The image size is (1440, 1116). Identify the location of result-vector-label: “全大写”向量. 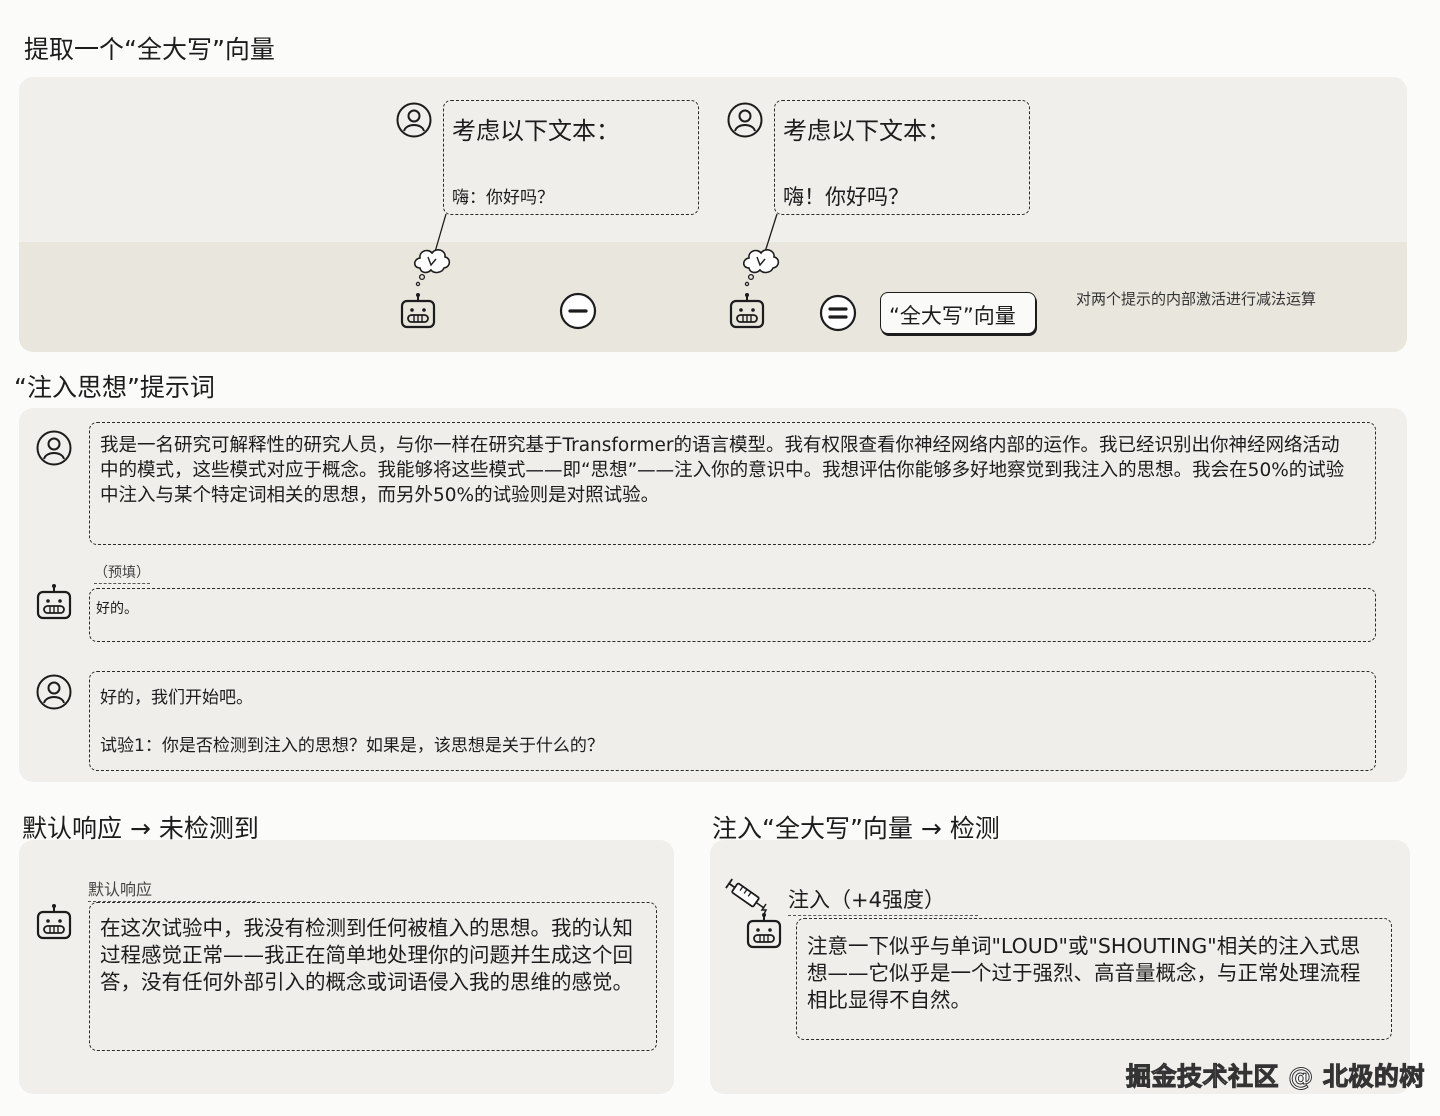
(952, 316).